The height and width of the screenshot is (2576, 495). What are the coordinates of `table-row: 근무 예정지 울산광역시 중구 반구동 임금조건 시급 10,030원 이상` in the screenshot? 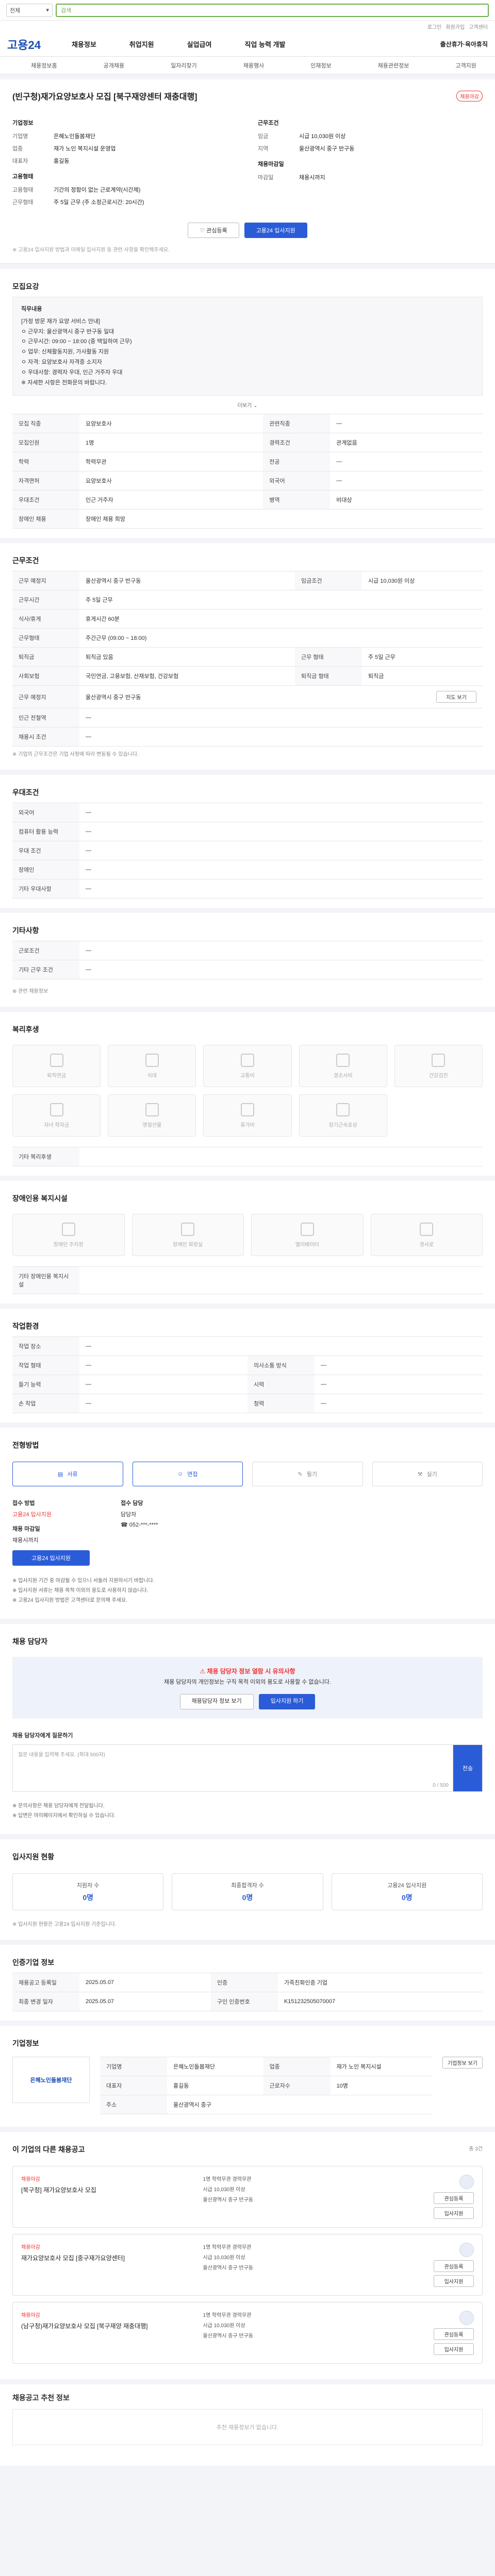 It's located at (247, 581).